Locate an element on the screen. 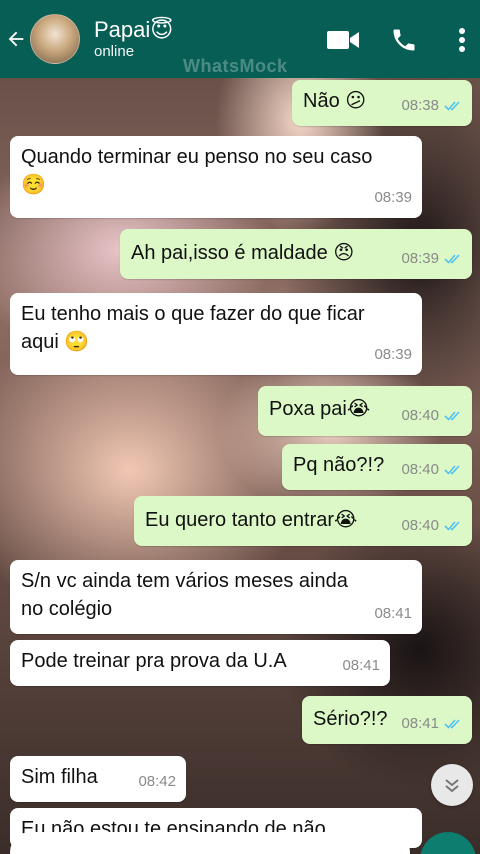 The image size is (480, 854). message-time: 08:38 is located at coordinates (420, 105).